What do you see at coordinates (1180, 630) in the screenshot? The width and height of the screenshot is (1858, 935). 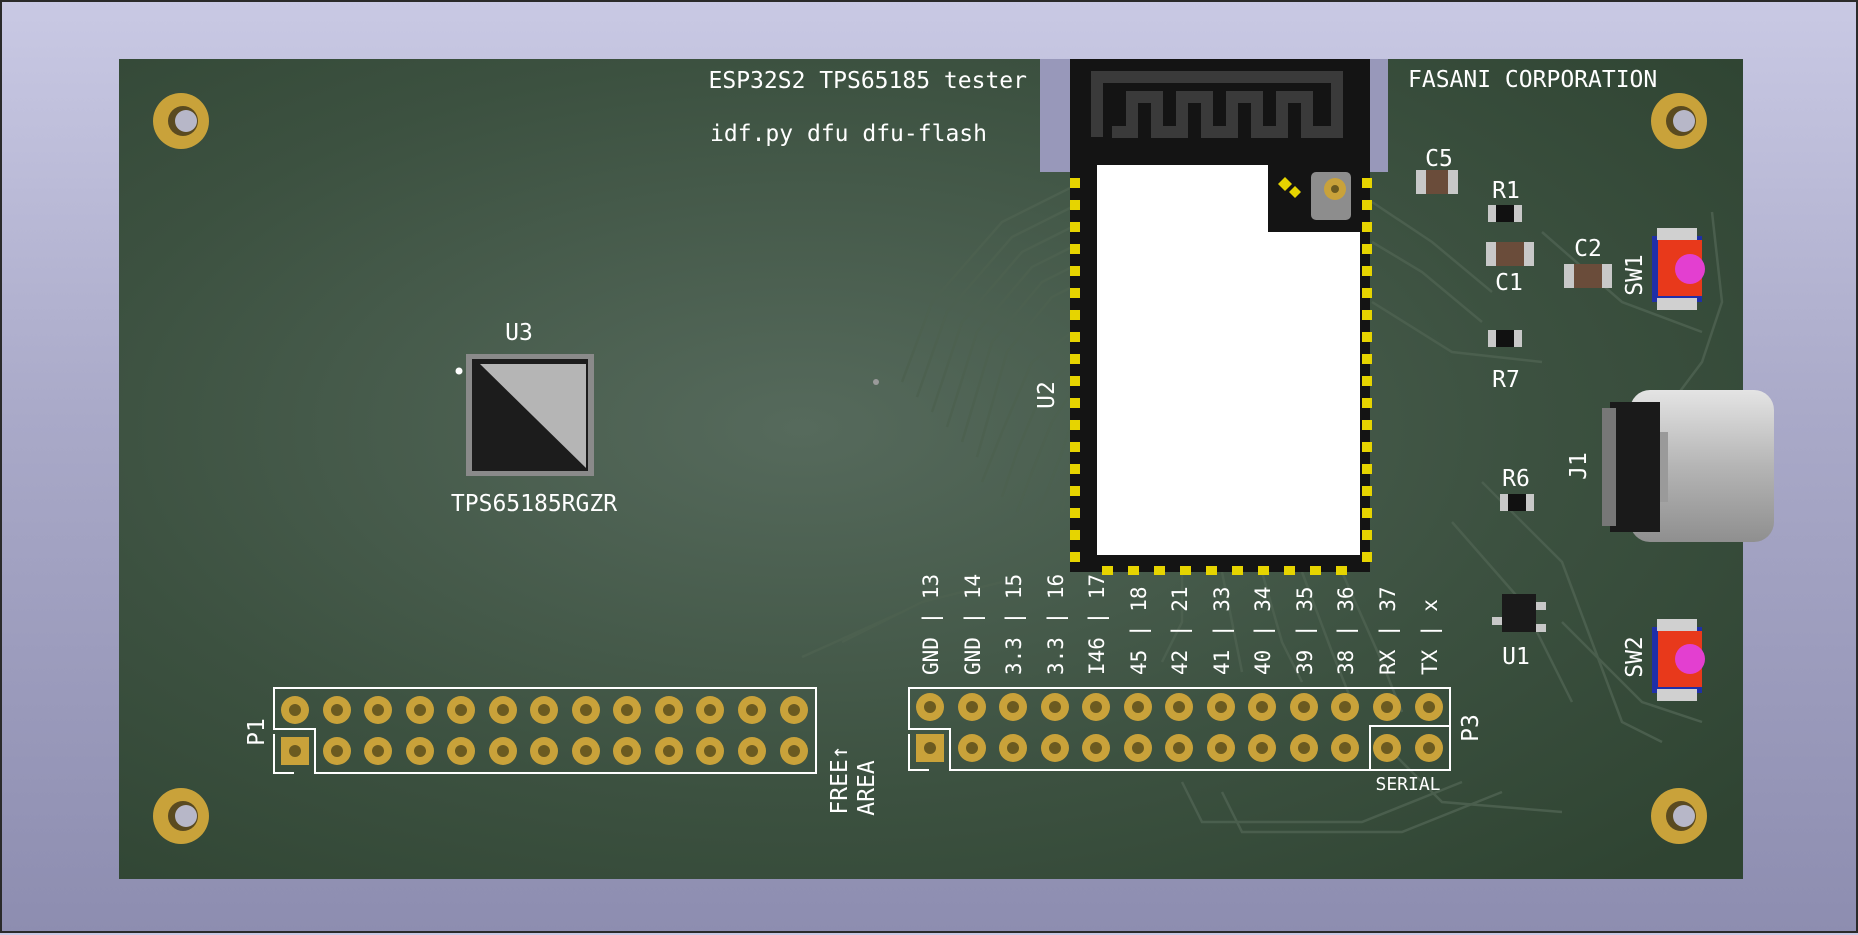 I see `p3-pin-label: 42 | 21` at bounding box center [1180, 630].